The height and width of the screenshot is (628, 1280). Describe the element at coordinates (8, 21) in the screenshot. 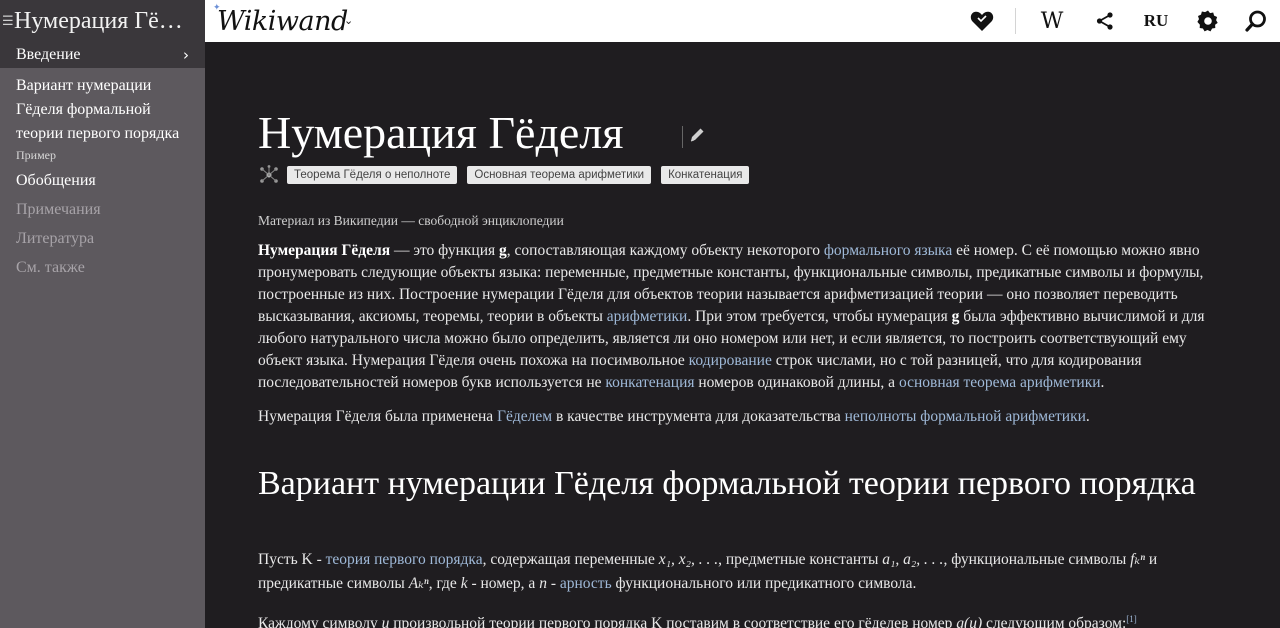

I see `menu-icon: ☰` at that location.